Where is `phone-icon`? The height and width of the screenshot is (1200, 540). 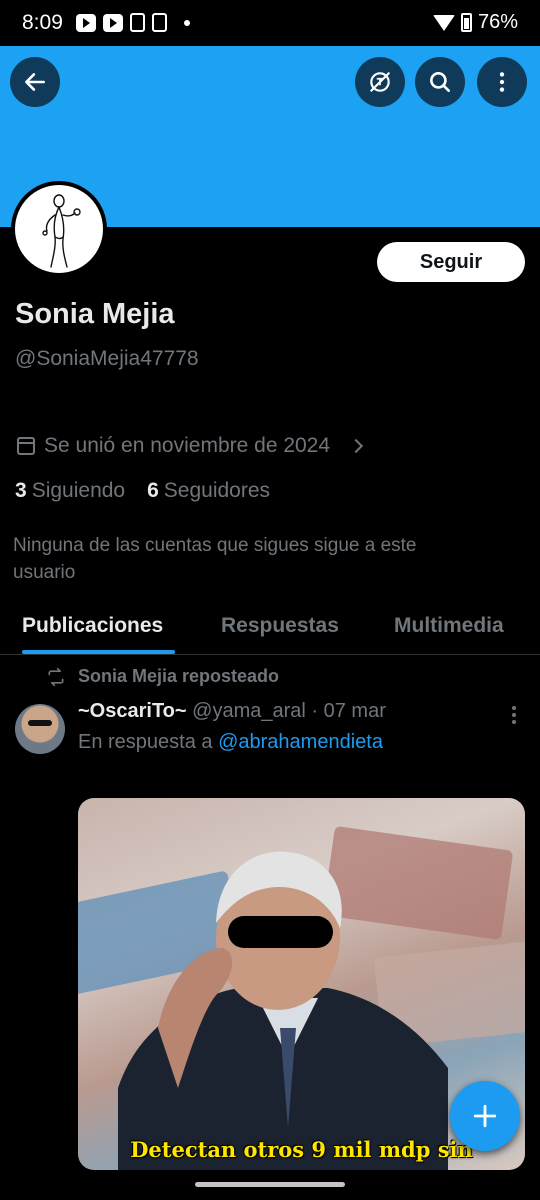
phone-icon is located at coordinates (137, 22).